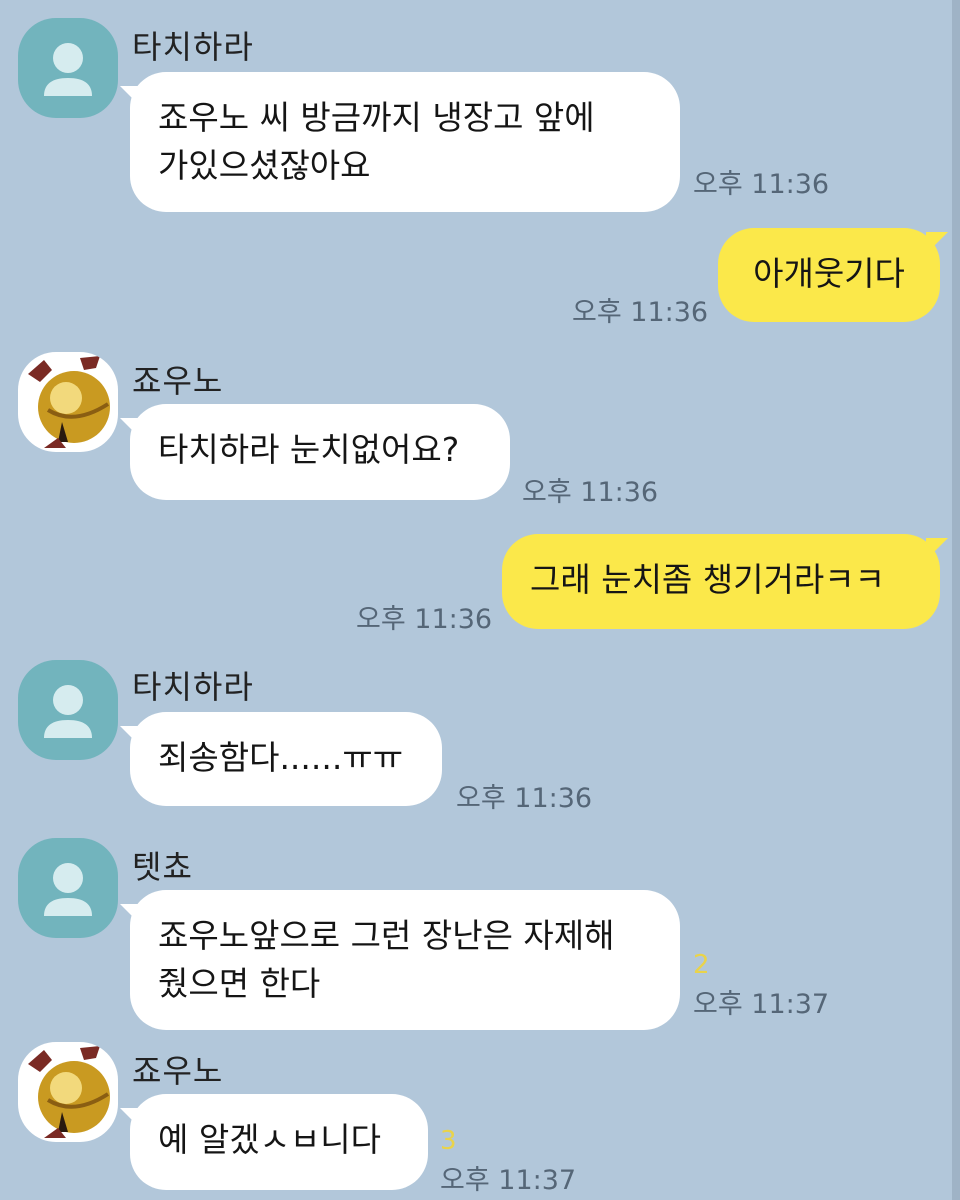 The width and height of the screenshot is (960, 1200). Describe the element at coordinates (448, 1141) in the screenshot. I see `unread-count: 3` at that location.